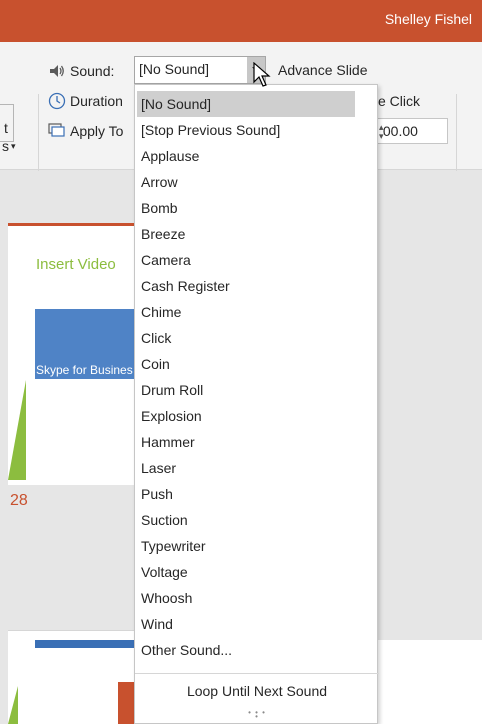 The height and width of the screenshot is (724, 482). What do you see at coordinates (57, 131) in the screenshot?
I see `apply-to-all-icon` at bounding box center [57, 131].